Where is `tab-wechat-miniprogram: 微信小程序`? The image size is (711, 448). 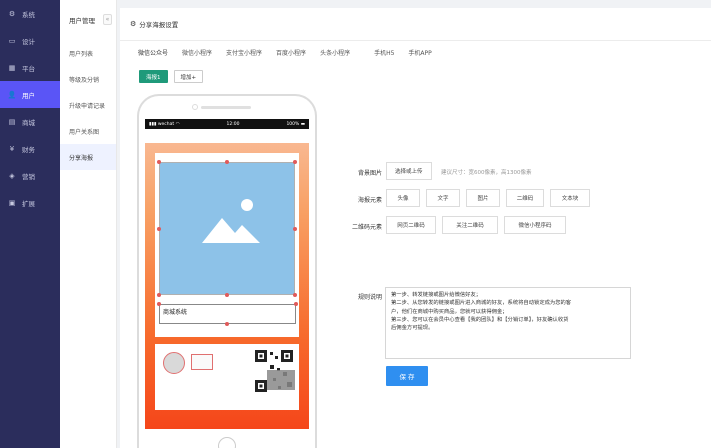 tab-wechat-miniprogram: 微信小程序 is located at coordinates (197, 55).